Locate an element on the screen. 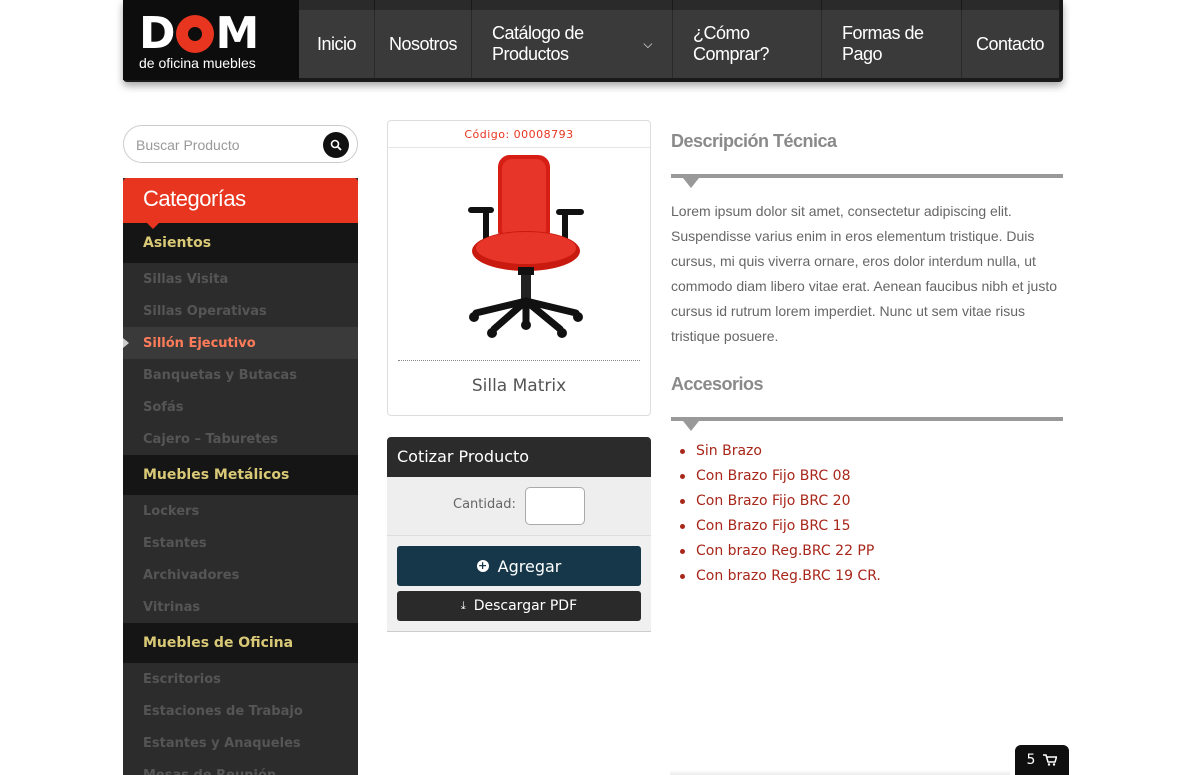  category-group-metalicos: Muebles Metálicos is located at coordinates (240, 475).